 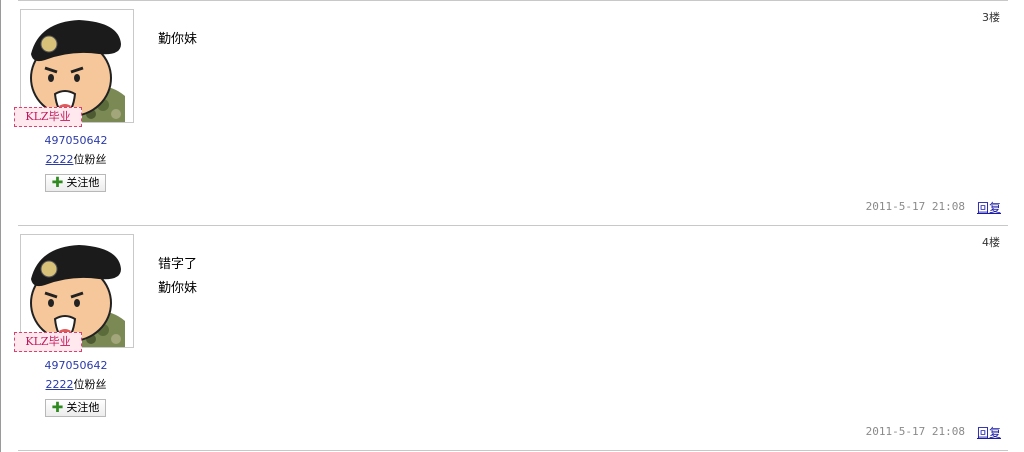 I want to click on content-line: 错字了, so click(x=178, y=264).